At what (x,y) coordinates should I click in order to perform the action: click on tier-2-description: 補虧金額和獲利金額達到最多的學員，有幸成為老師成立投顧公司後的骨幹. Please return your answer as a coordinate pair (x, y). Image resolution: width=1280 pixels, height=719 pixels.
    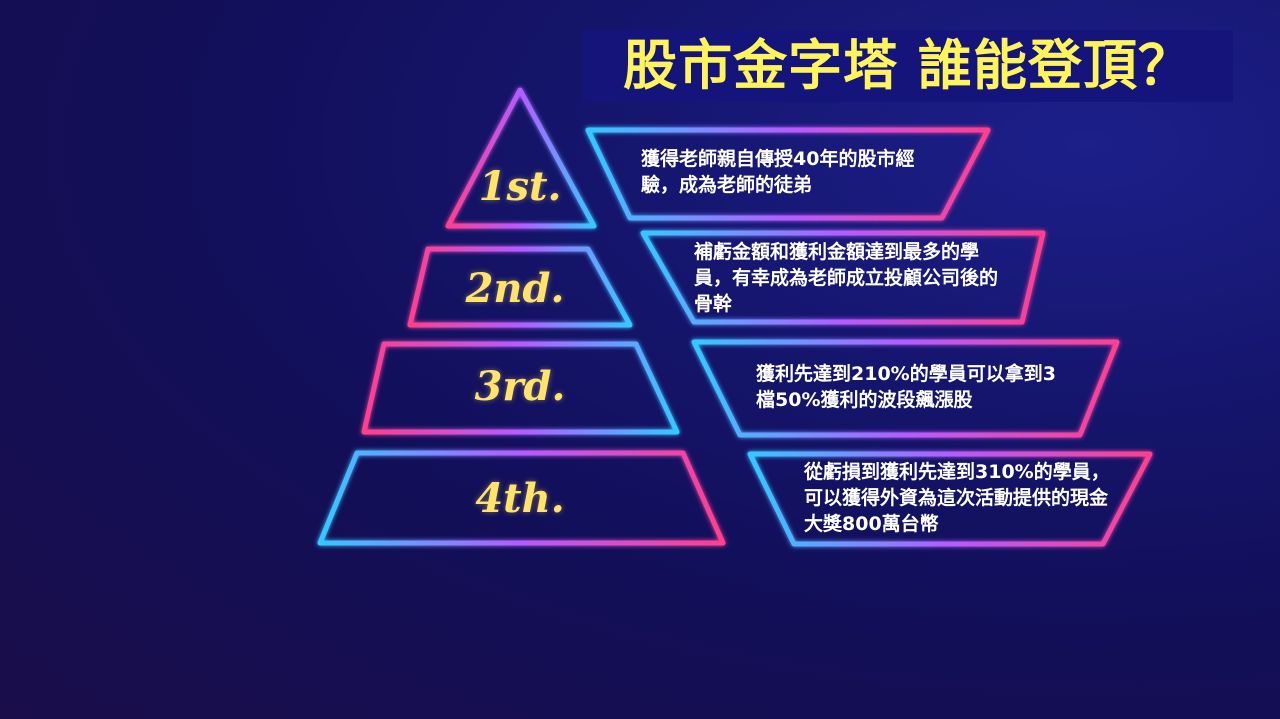
    Looking at the image, I should click on (846, 278).